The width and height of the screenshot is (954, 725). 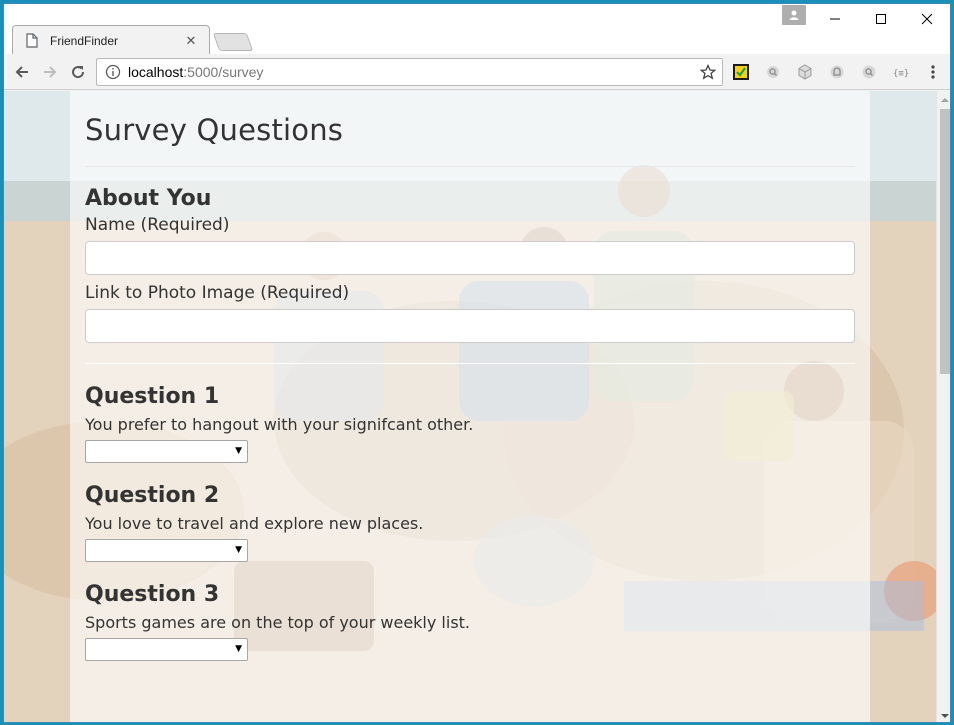 I want to click on reload-icon, so click(x=78, y=72).